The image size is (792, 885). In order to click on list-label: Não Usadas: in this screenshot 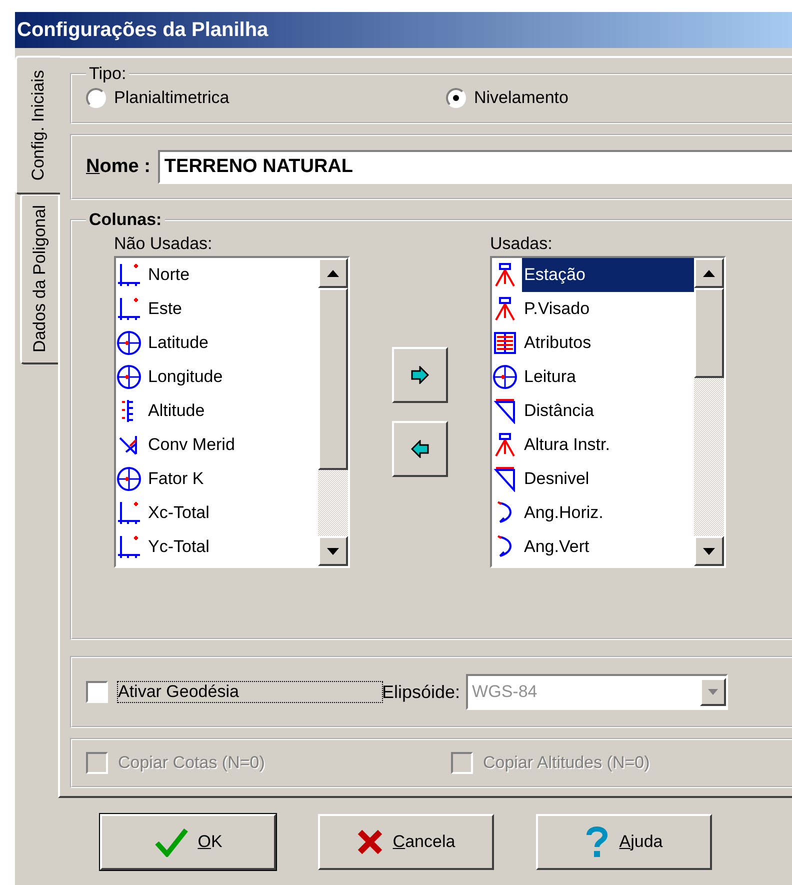, I will do `click(164, 244)`.